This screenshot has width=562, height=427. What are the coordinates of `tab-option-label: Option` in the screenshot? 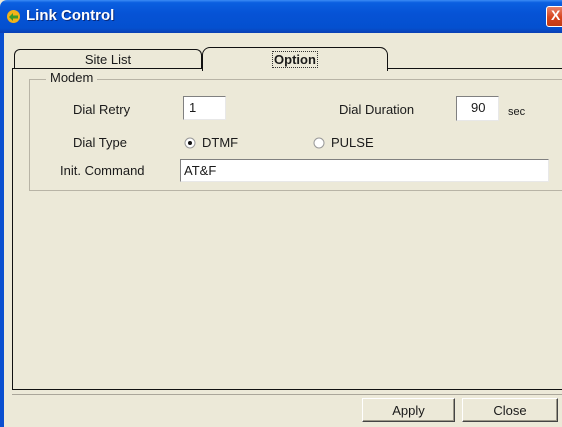 It's located at (295, 59).